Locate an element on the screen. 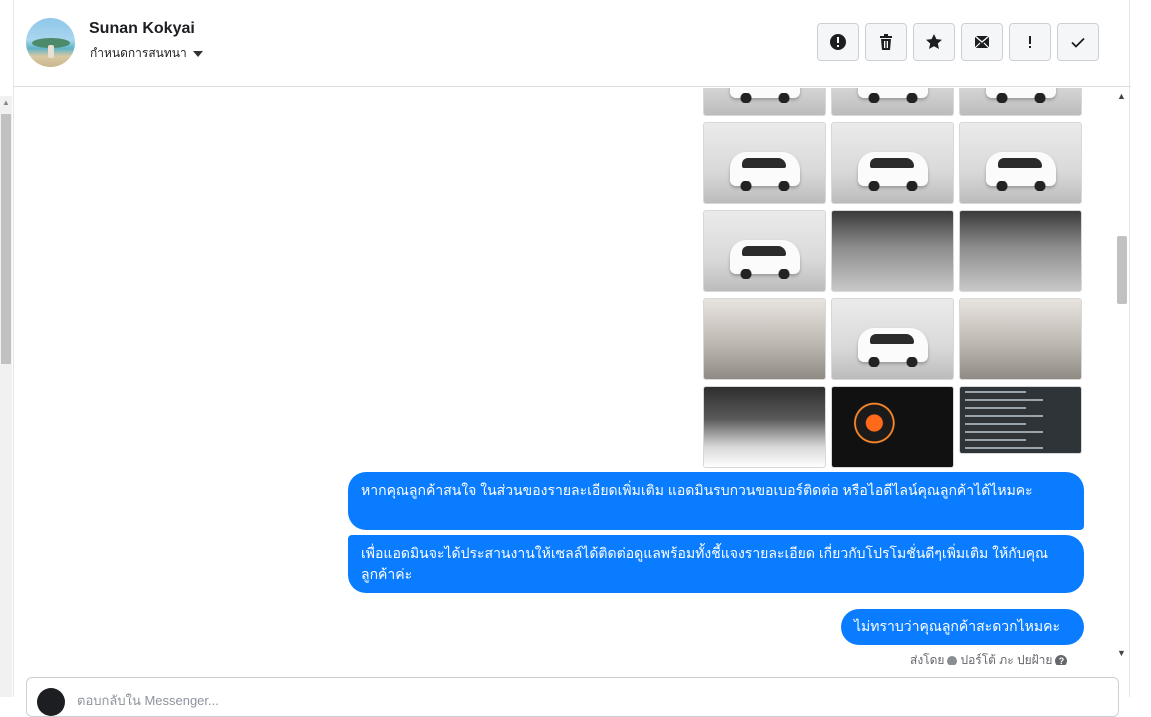  checkmark-icon is located at coordinates (1078, 42).